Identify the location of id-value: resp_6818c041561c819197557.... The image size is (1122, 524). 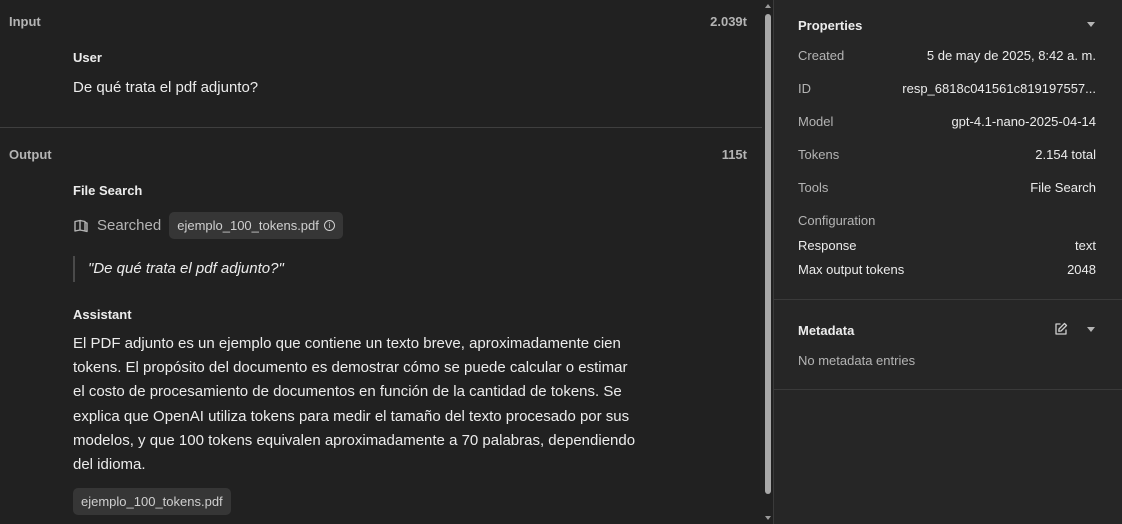
(999, 88).